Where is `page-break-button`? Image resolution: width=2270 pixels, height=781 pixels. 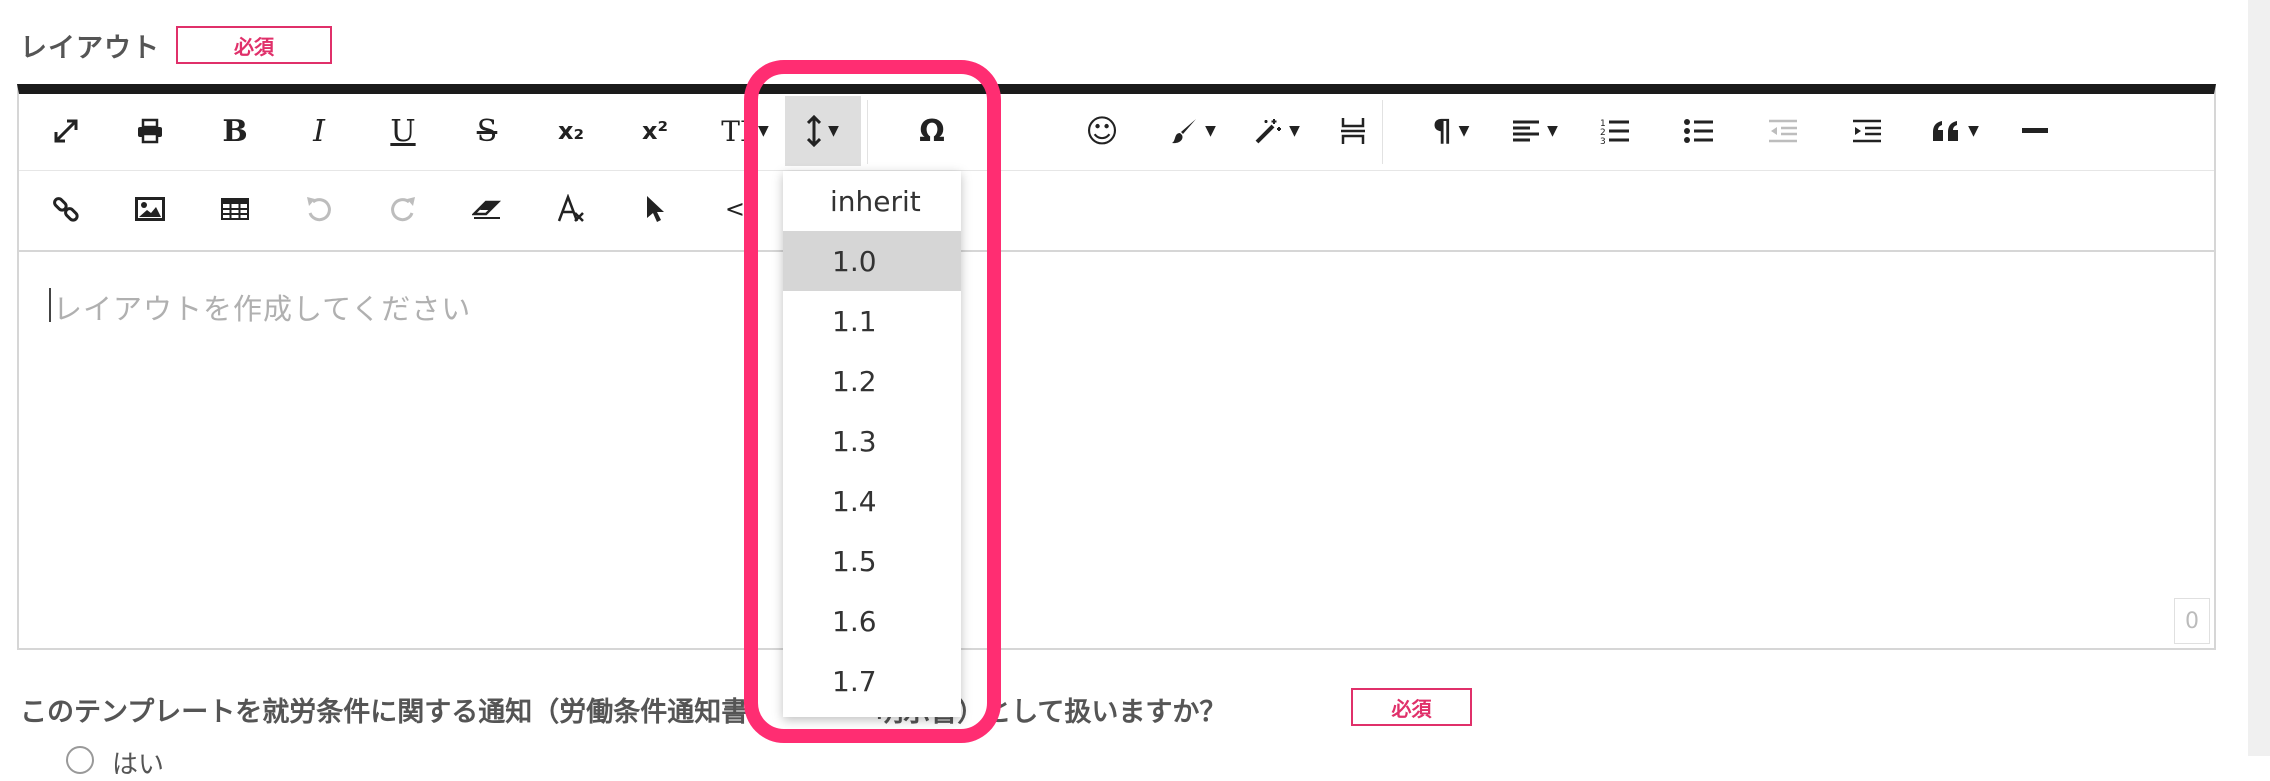 page-break-button is located at coordinates (1353, 131).